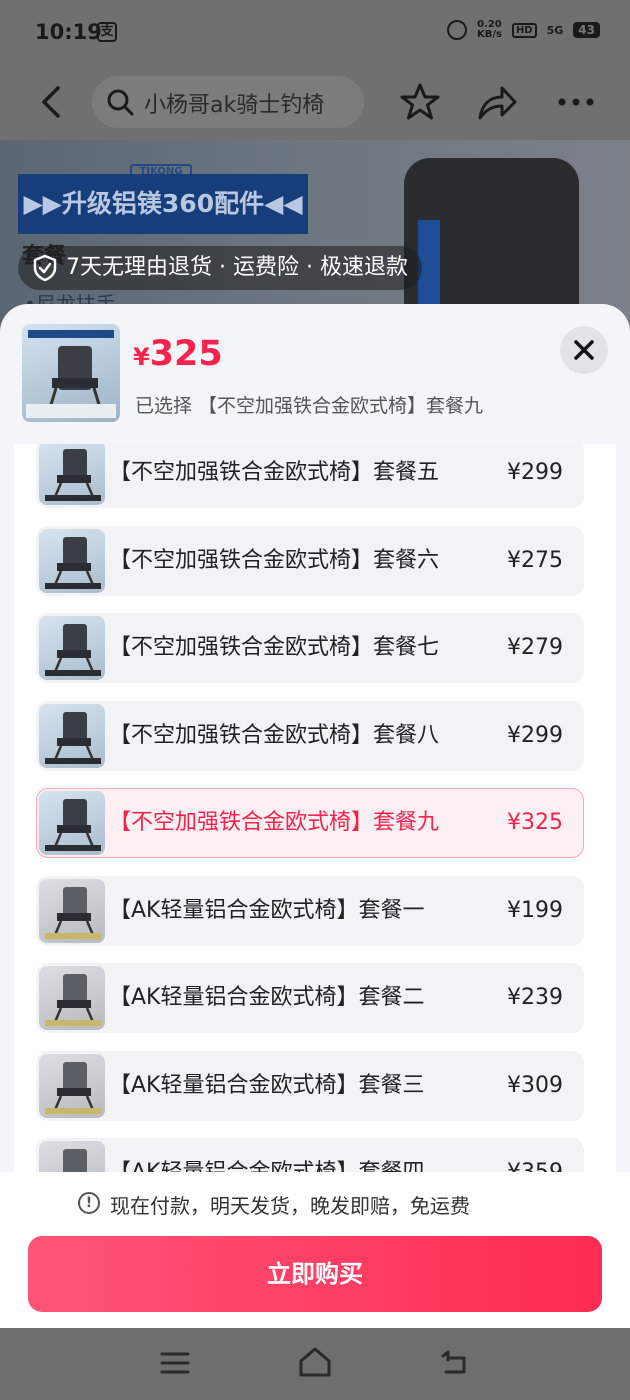  I want to click on back-icon, so click(53, 102).